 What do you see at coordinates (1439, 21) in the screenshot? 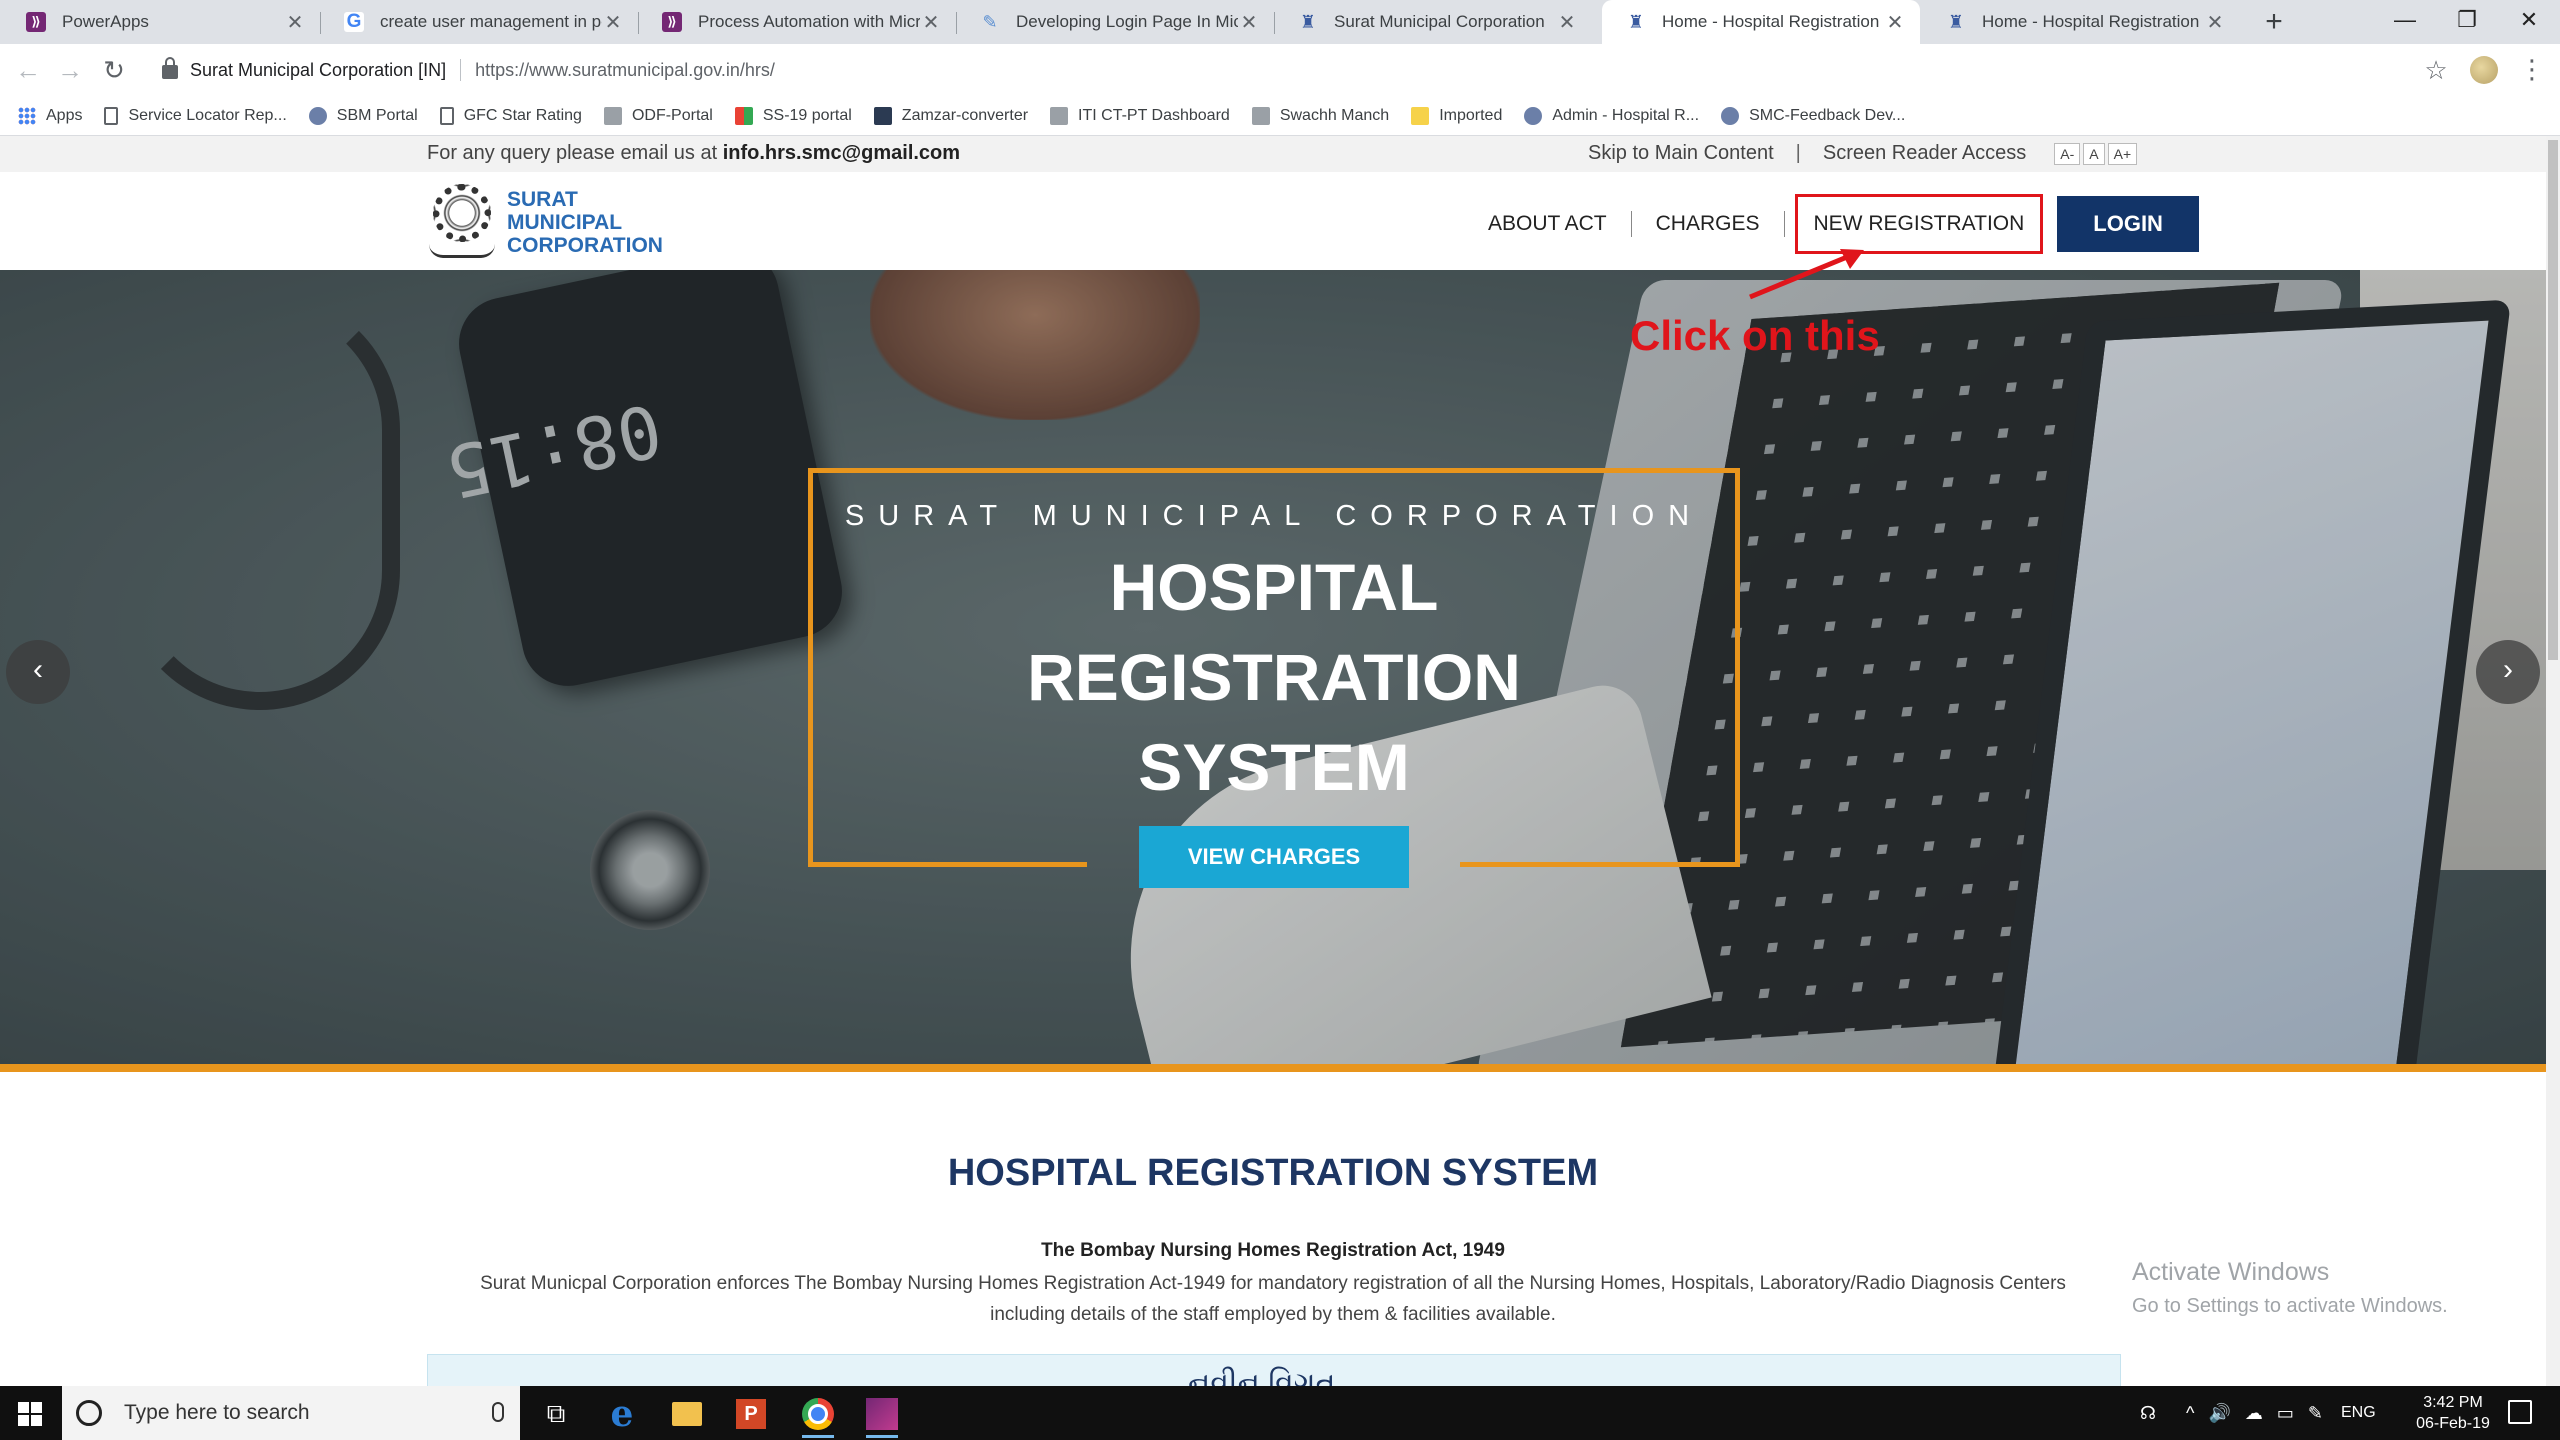
I see `tab-title: Surat Municipal Corporation` at bounding box center [1439, 21].